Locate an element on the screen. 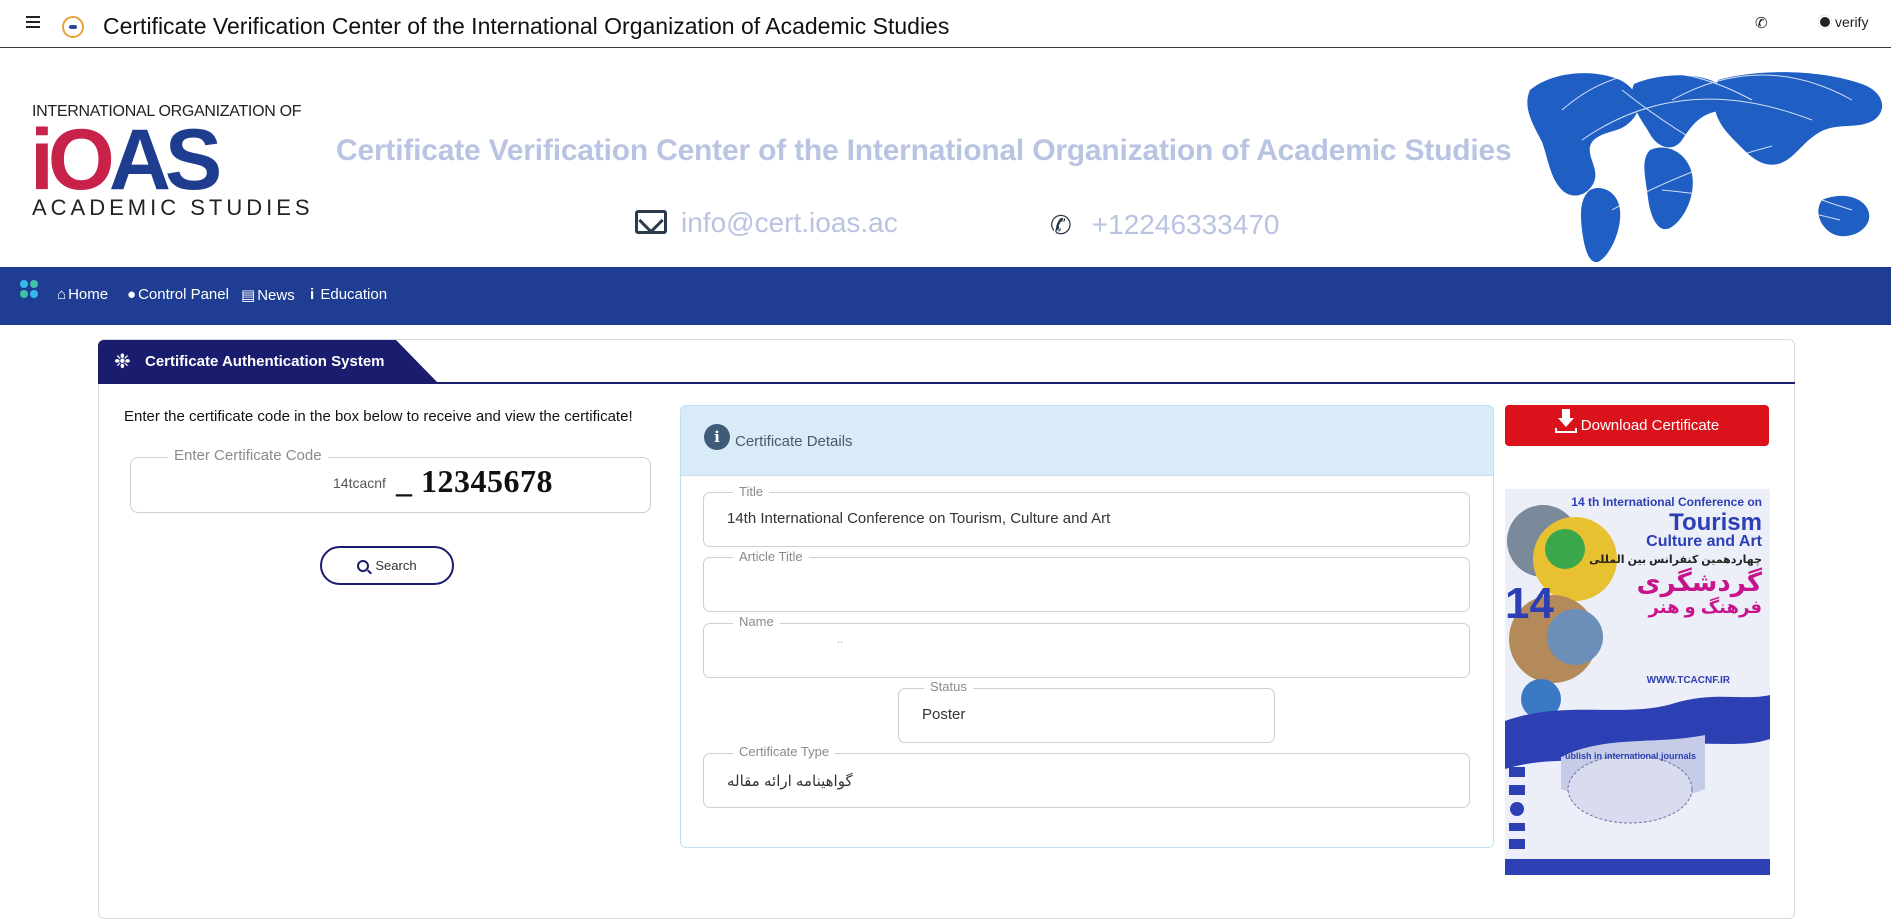  site-logo-icon is located at coordinates (73, 27).